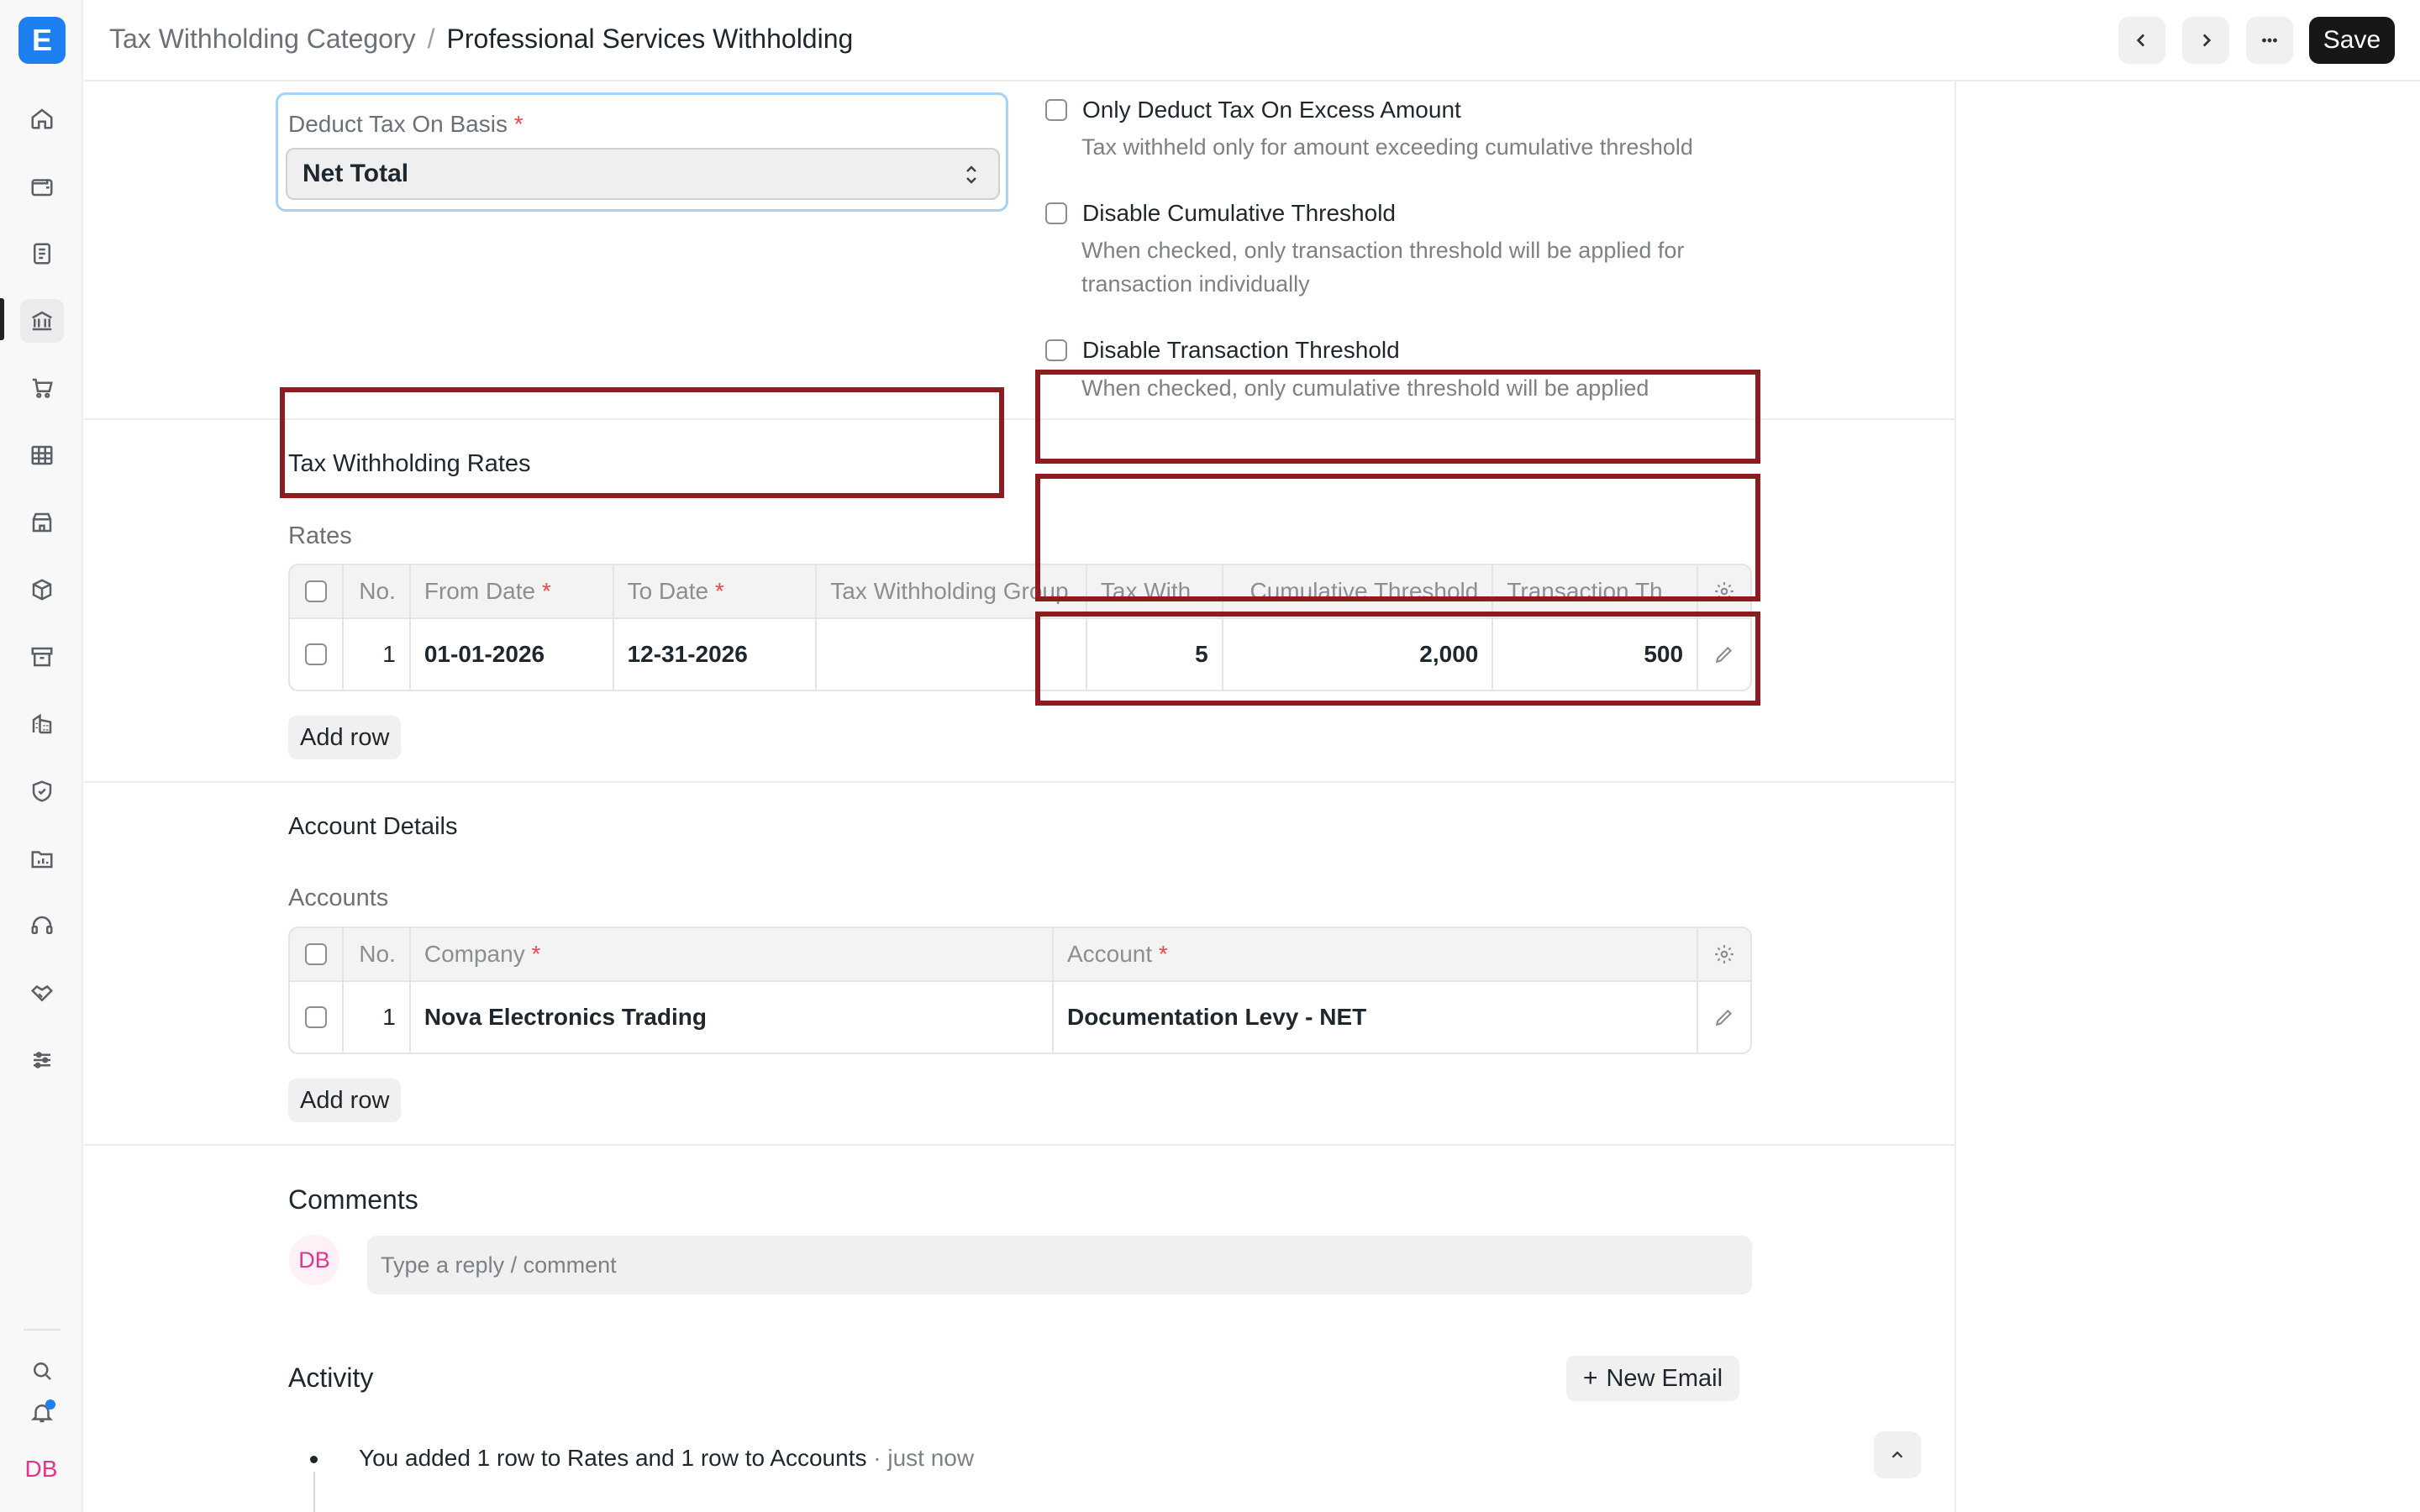 The height and width of the screenshot is (1512, 2420). I want to click on timeline-dot, so click(314, 1459).